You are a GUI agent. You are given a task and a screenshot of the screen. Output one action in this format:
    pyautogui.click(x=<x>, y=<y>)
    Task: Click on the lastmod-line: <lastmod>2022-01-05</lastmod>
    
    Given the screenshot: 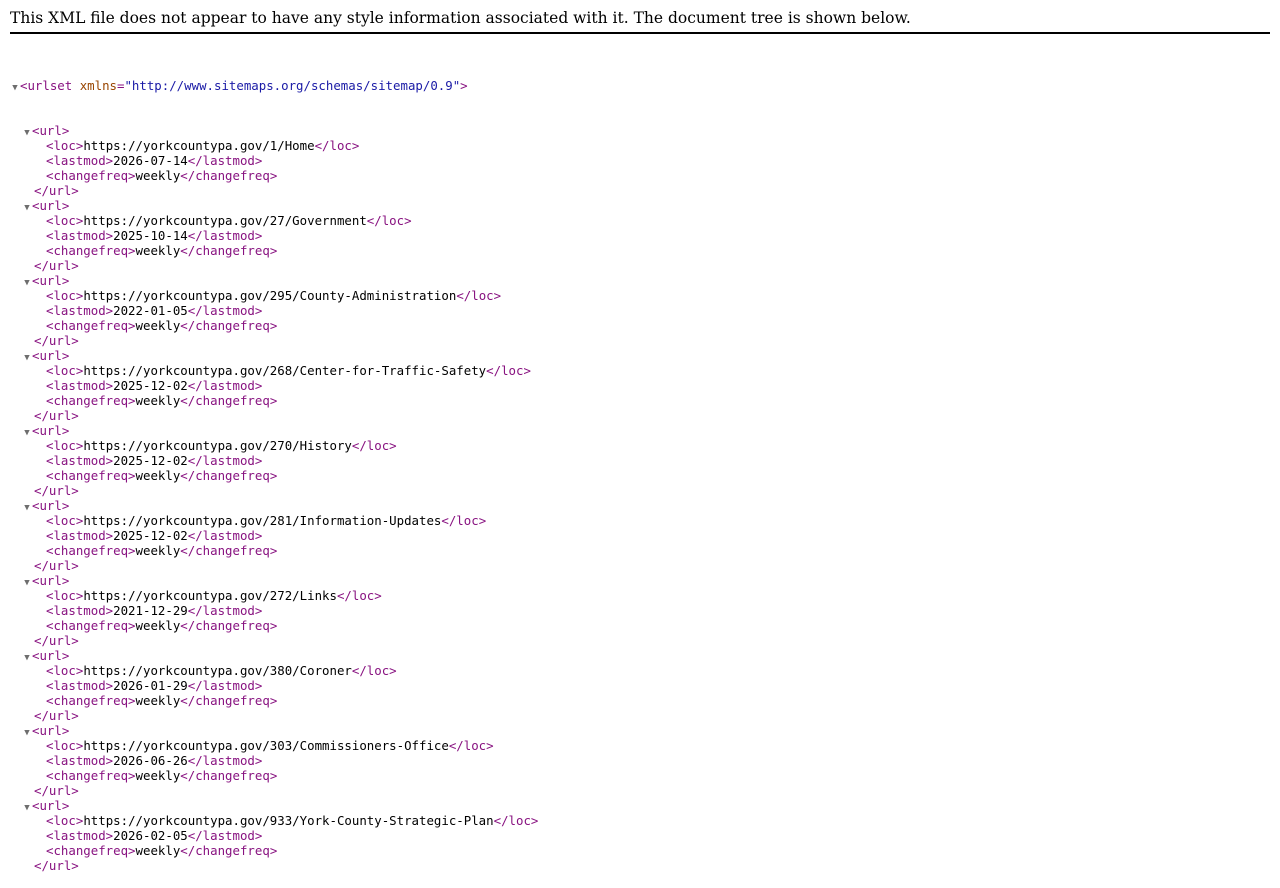 What is the action you would take?
    pyautogui.click(x=640, y=310)
    